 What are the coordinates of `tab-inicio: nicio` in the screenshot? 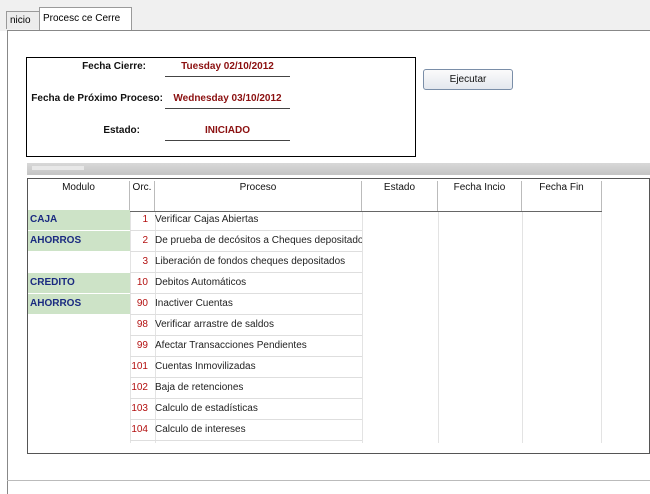 It's located at (23, 20).